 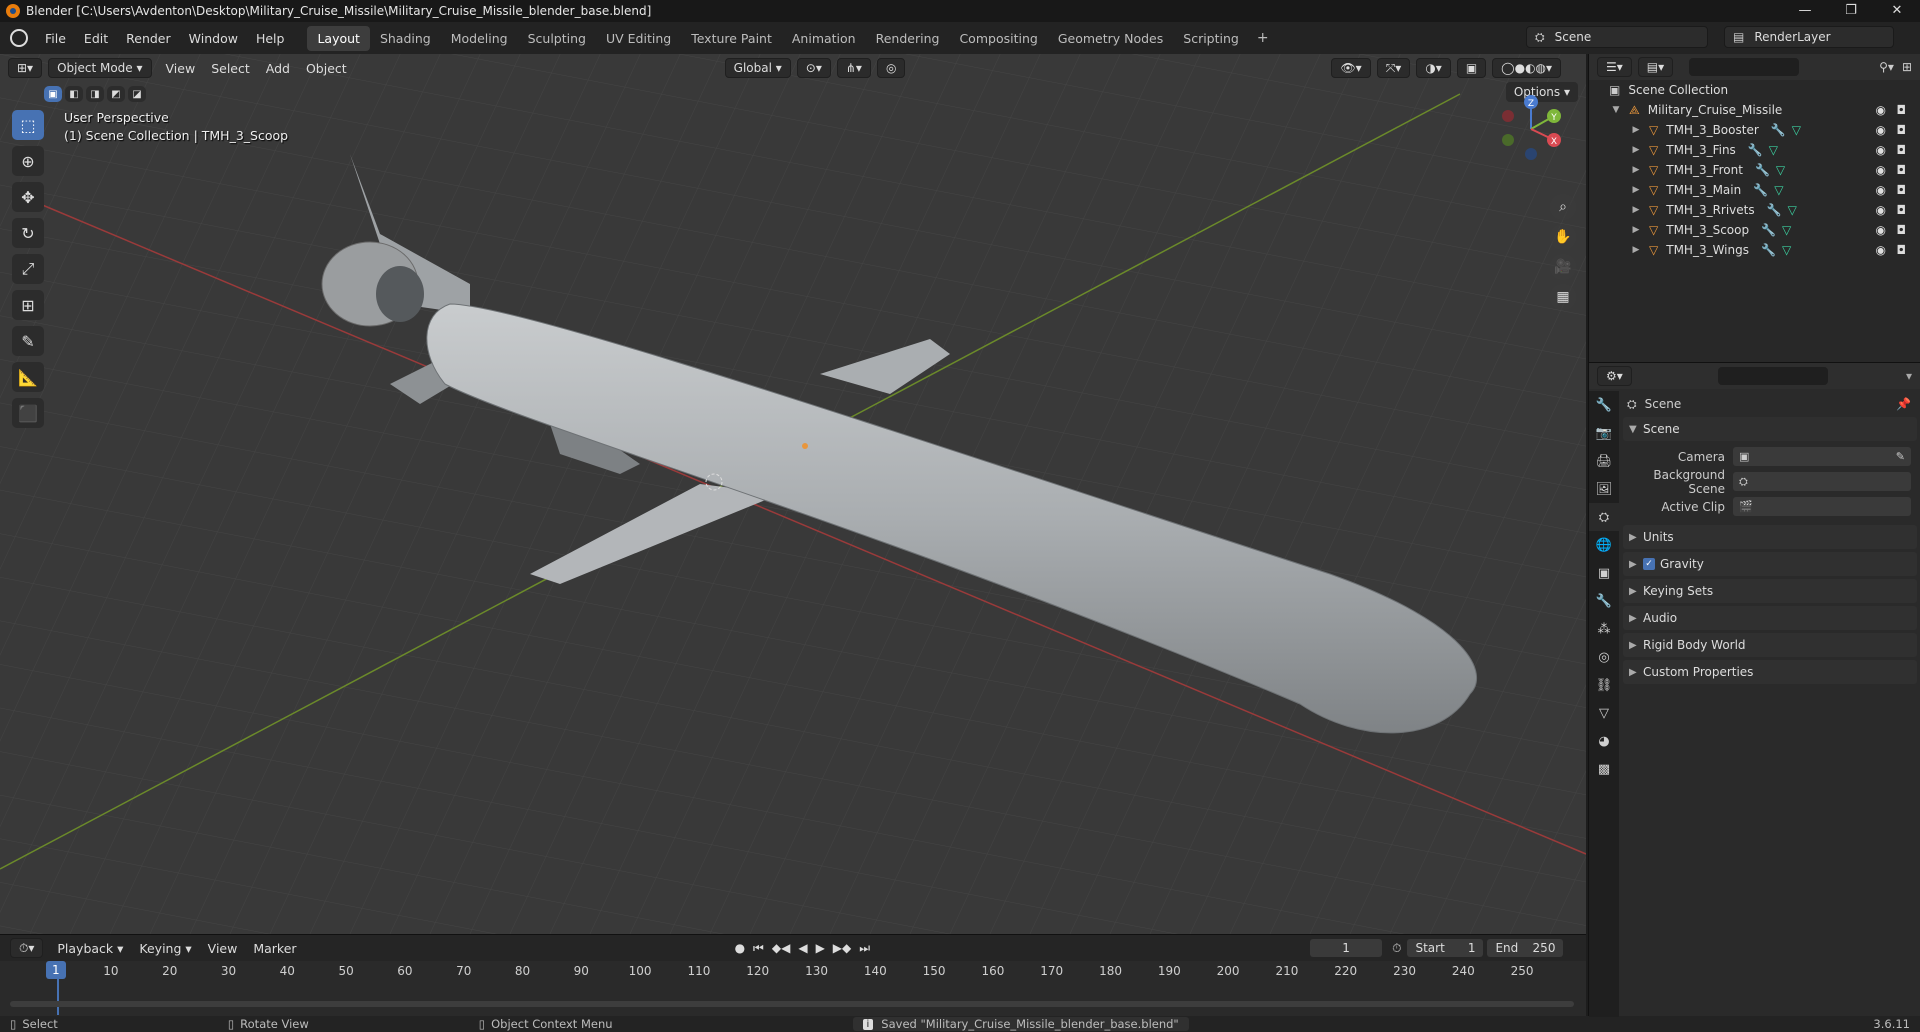 I want to click on expand-arrow-icon: ▼, so click(x=1616, y=110).